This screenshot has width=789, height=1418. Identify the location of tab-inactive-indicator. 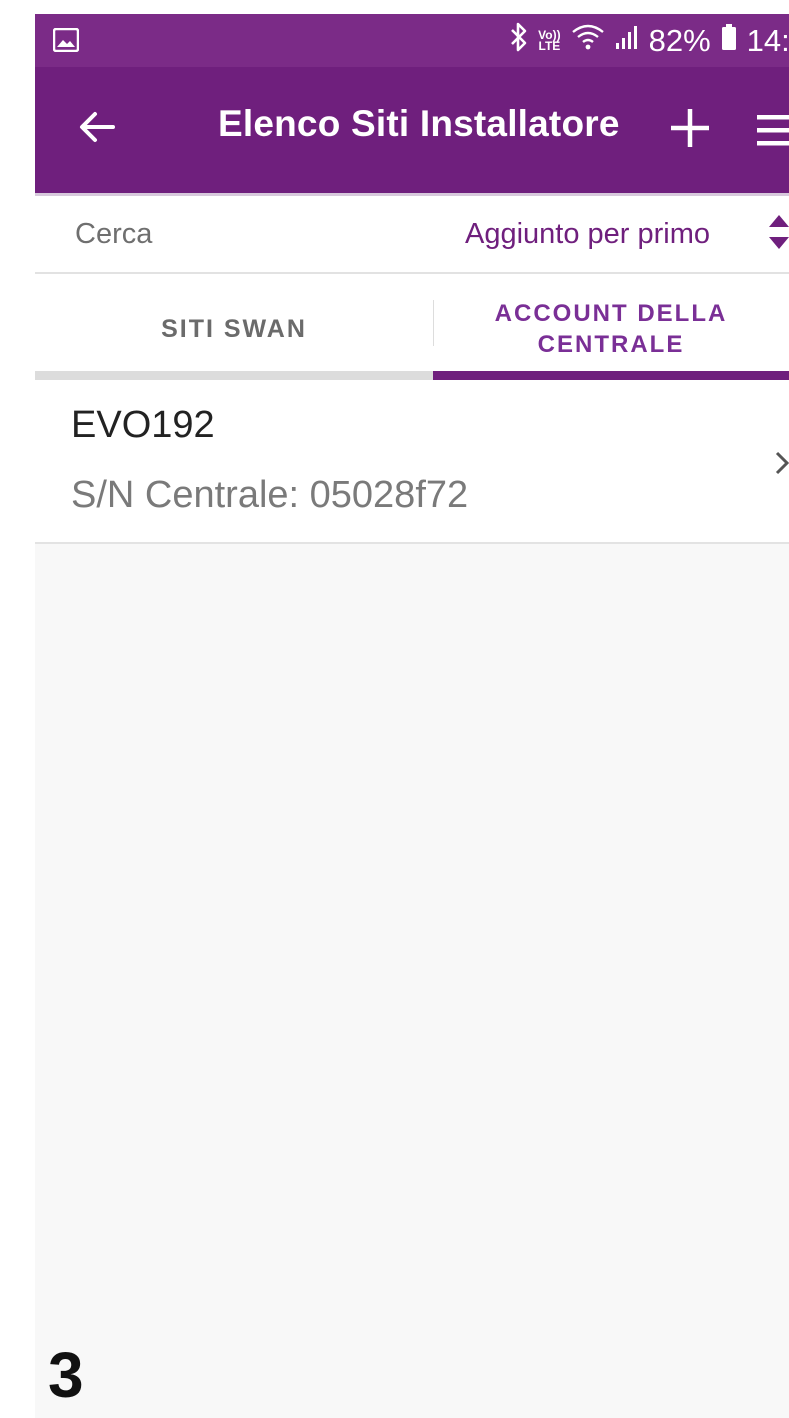
(234, 375).